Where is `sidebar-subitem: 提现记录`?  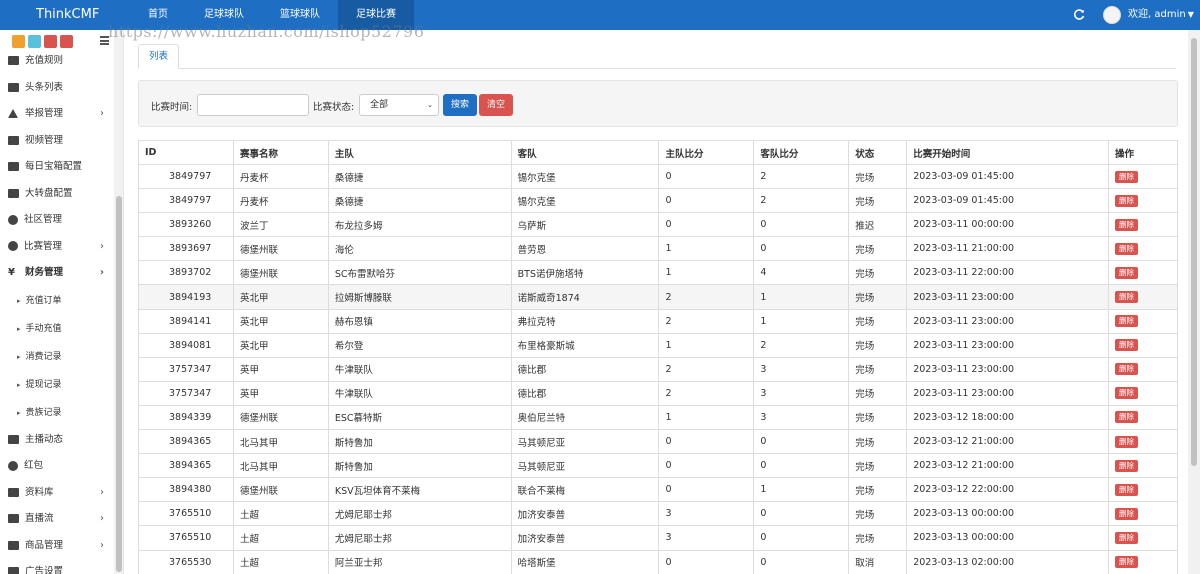
sidebar-subitem: 提现记录 is located at coordinates (57, 385).